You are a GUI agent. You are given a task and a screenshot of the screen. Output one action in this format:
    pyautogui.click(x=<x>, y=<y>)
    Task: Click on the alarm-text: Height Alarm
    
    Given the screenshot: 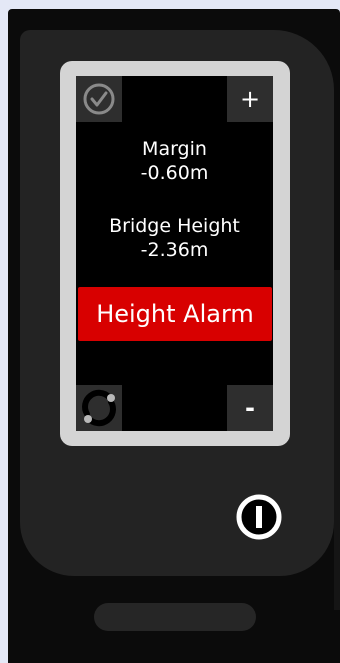 What is the action you would take?
    pyautogui.click(x=175, y=314)
    